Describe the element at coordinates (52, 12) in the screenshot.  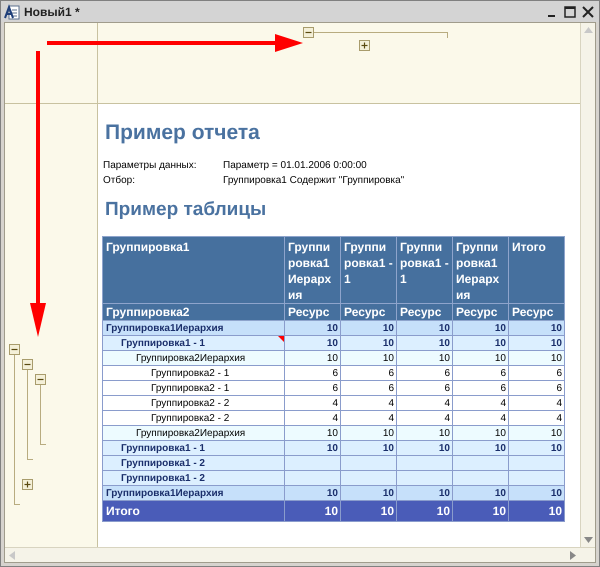
I see `window-title: Новый1 *` at that location.